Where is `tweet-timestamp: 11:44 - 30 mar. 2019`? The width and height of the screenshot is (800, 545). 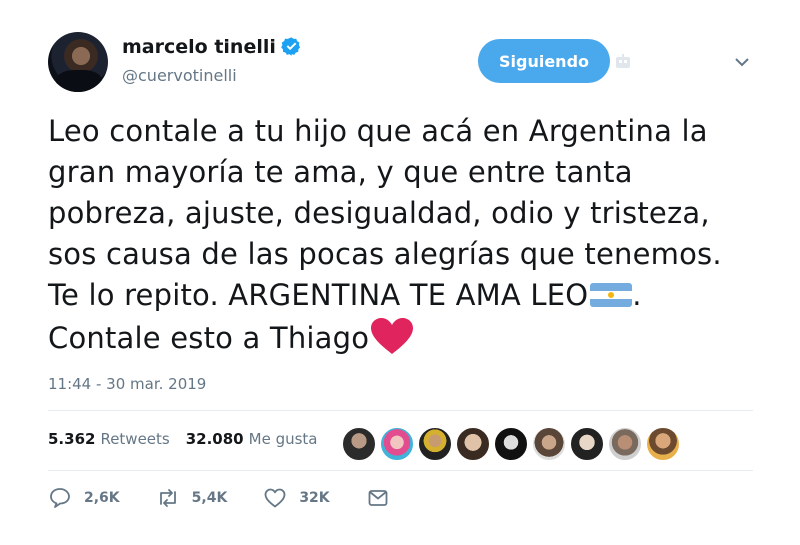 tweet-timestamp: 11:44 - 30 mar. 2019 is located at coordinates (127, 384).